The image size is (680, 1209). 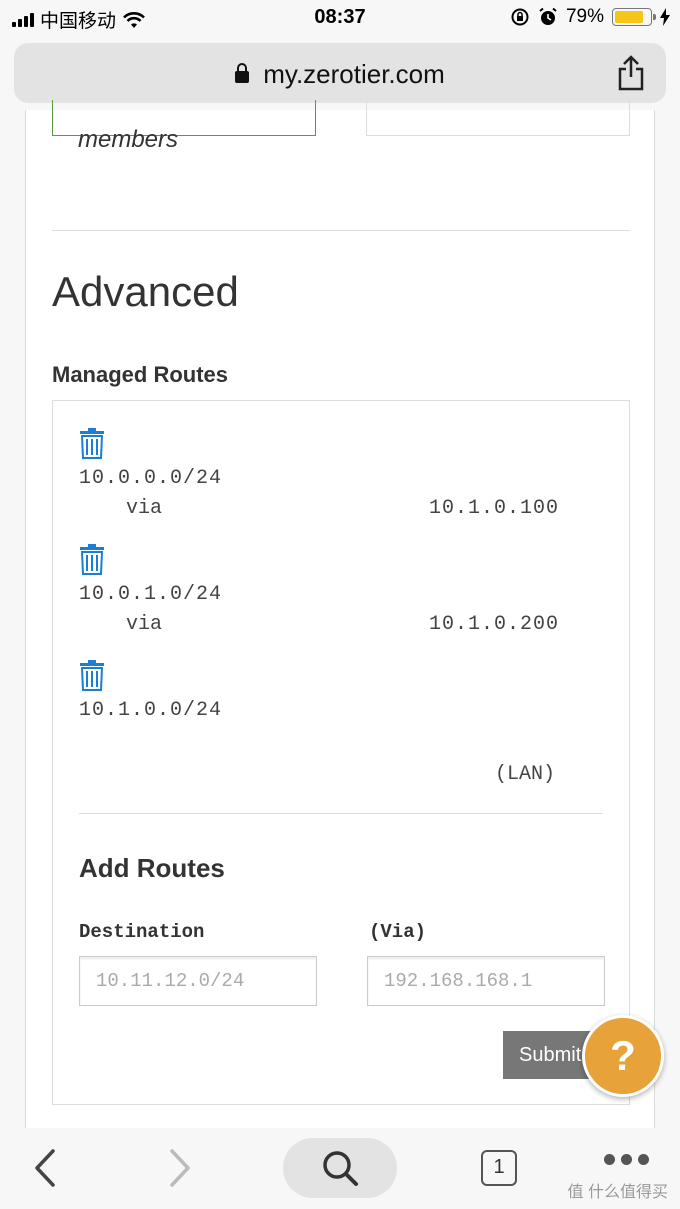 What do you see at coordinates (340, 18) in the screenshot?
I see `status-bar: 中国移动 08:37 79%` at bounding box center [340, 18].